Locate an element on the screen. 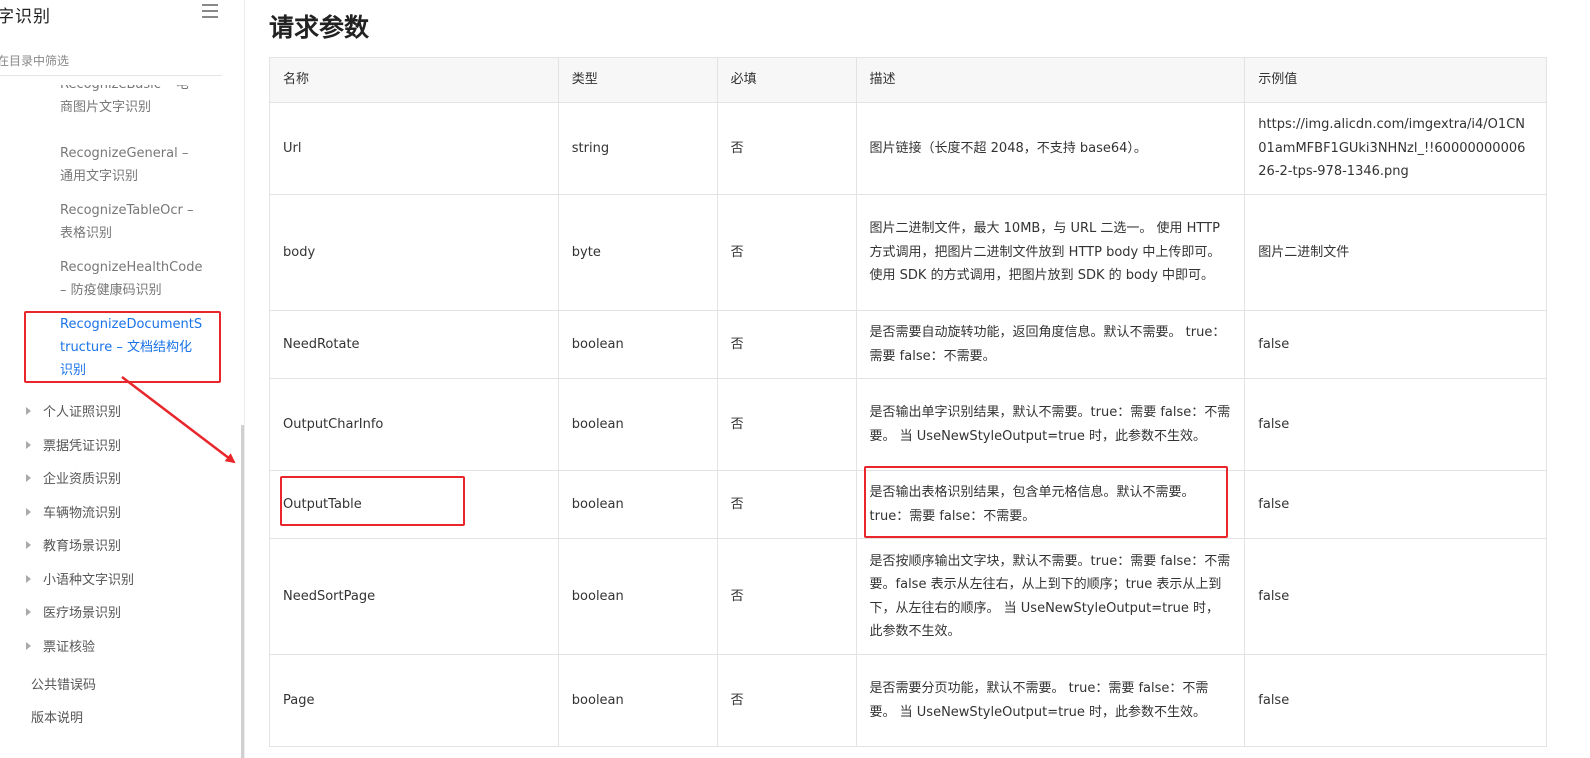 The image size is (1590, 758). sidebar-item-line: RecognizeTableOcr – is located at coordinates (127, 210).